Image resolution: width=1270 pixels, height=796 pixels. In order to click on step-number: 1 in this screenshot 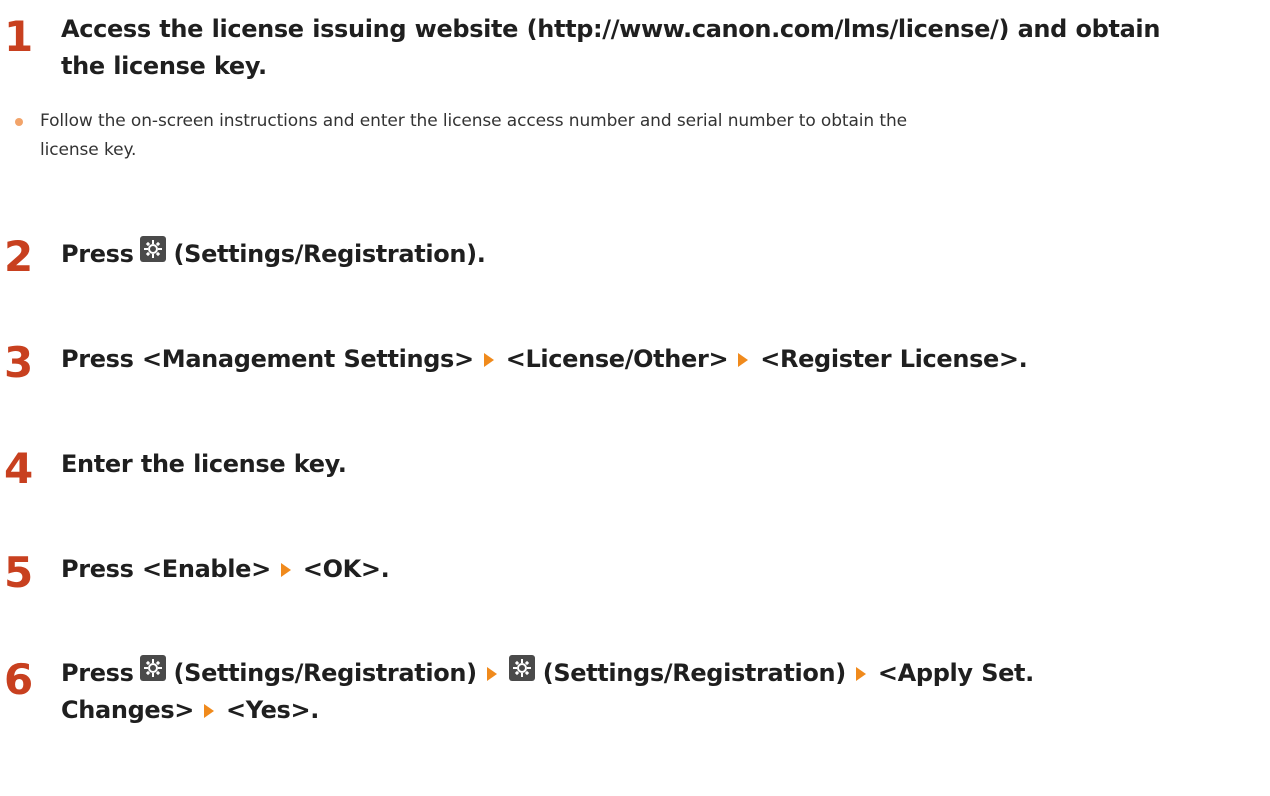, I will do `click(19, 36)`.